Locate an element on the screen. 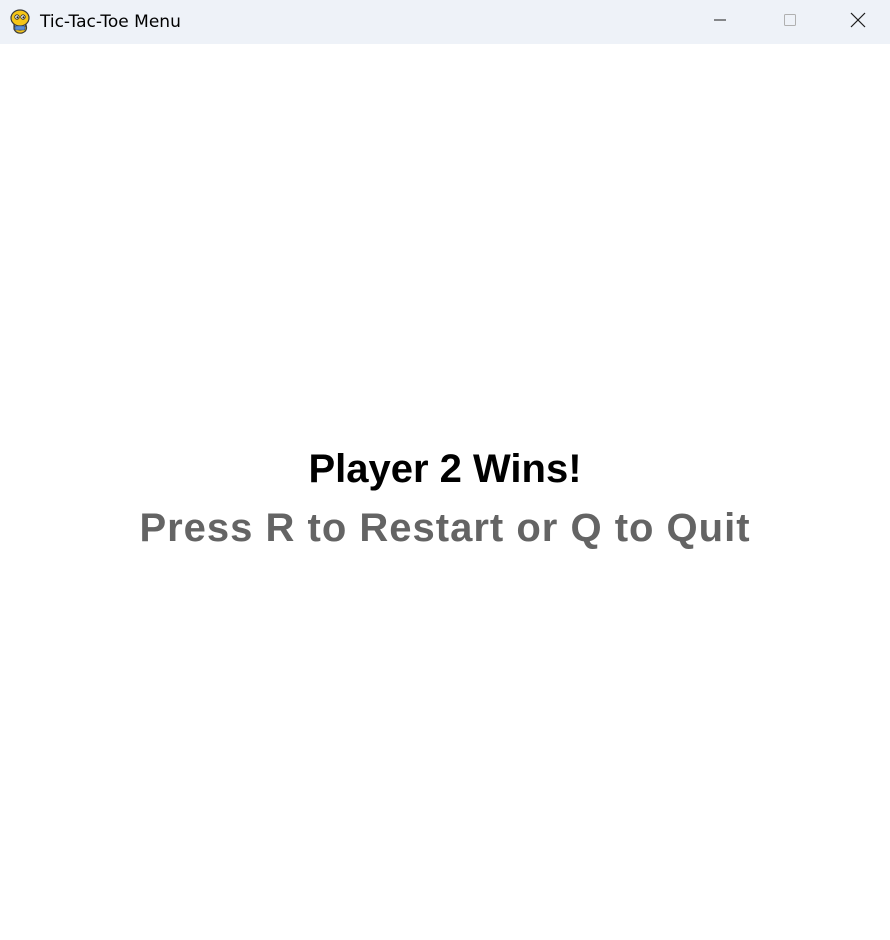 The height and width of the screenshot is (940, 890). winner-message: Player 2 Wins! is located at coordinates (445, 469).